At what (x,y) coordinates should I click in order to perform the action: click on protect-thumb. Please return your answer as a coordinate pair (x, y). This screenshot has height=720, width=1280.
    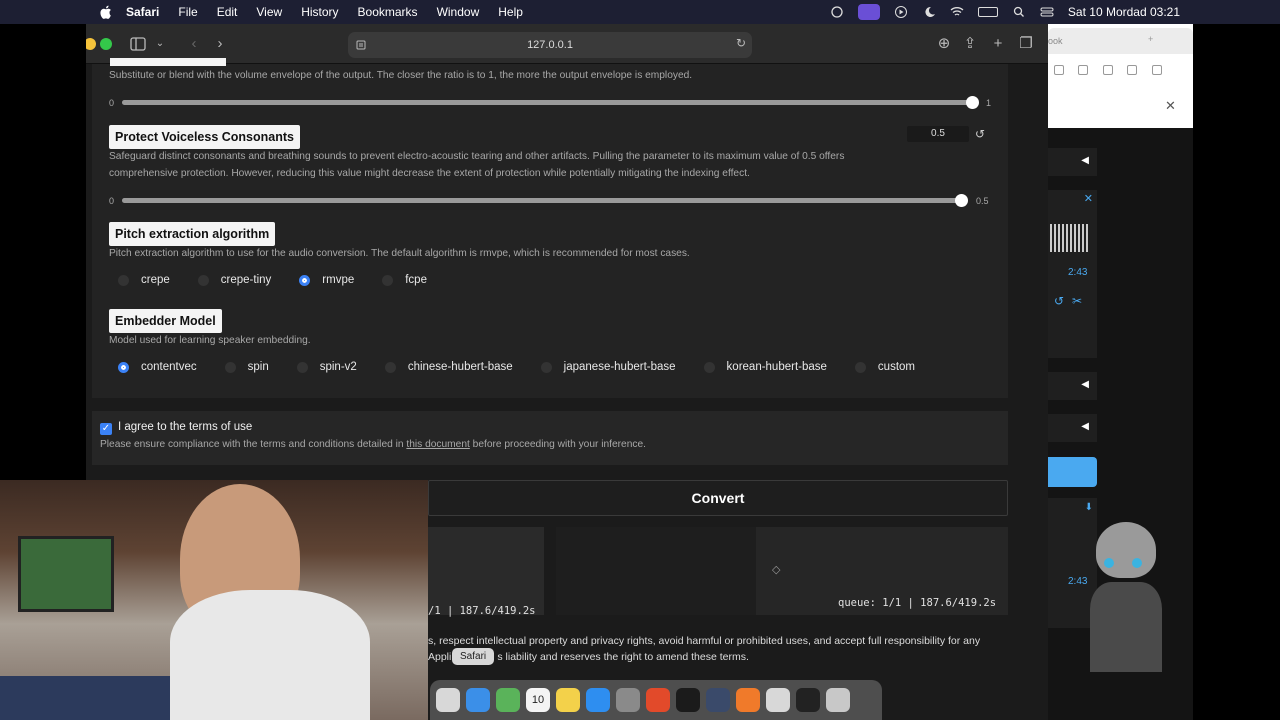
    Looking at the image, I should click on (961, 200).